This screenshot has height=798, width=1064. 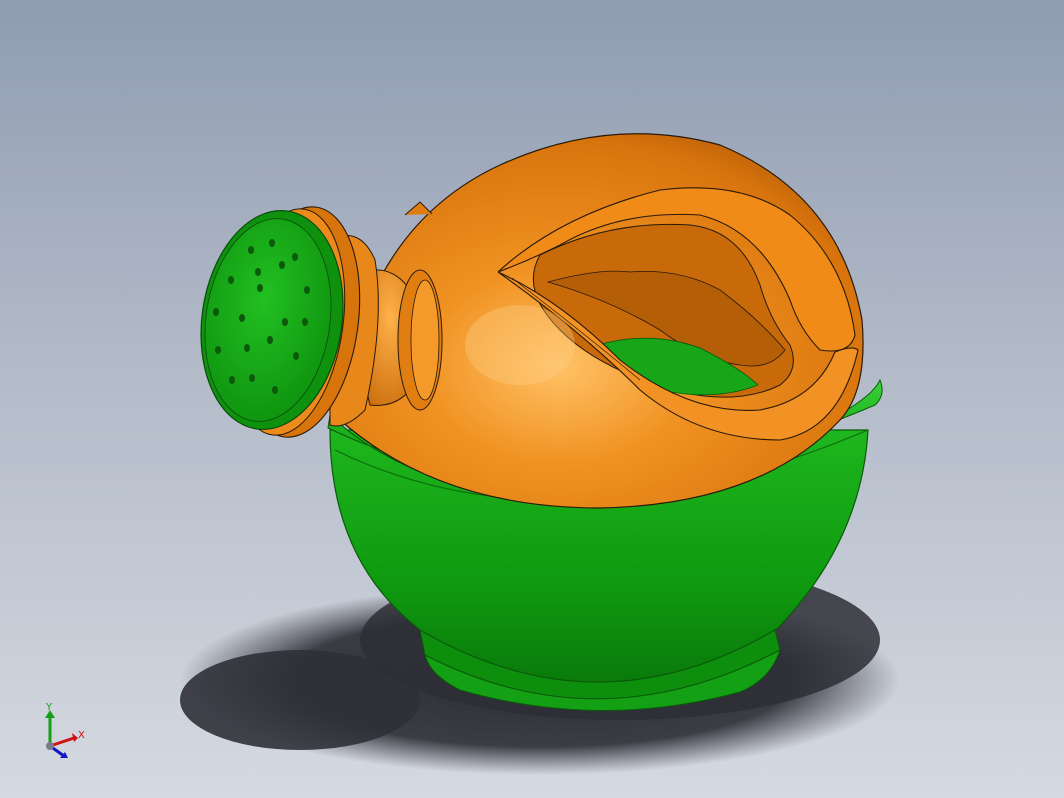 What do you see at coordinates (50, 746) in the screenshot?
I see `triad-origin-icon` at bounding box center [50, 746].